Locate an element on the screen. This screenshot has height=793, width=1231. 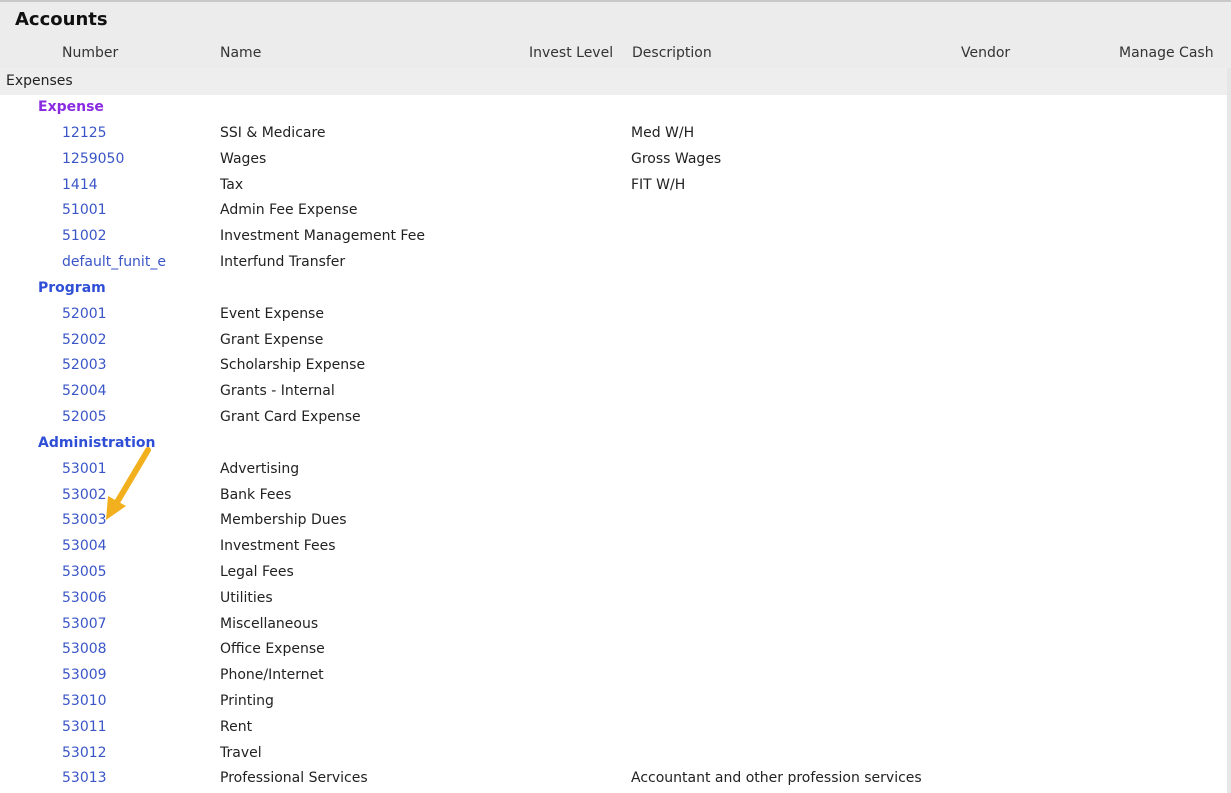
column-header-description: Description is located at coordinates (672, 53).